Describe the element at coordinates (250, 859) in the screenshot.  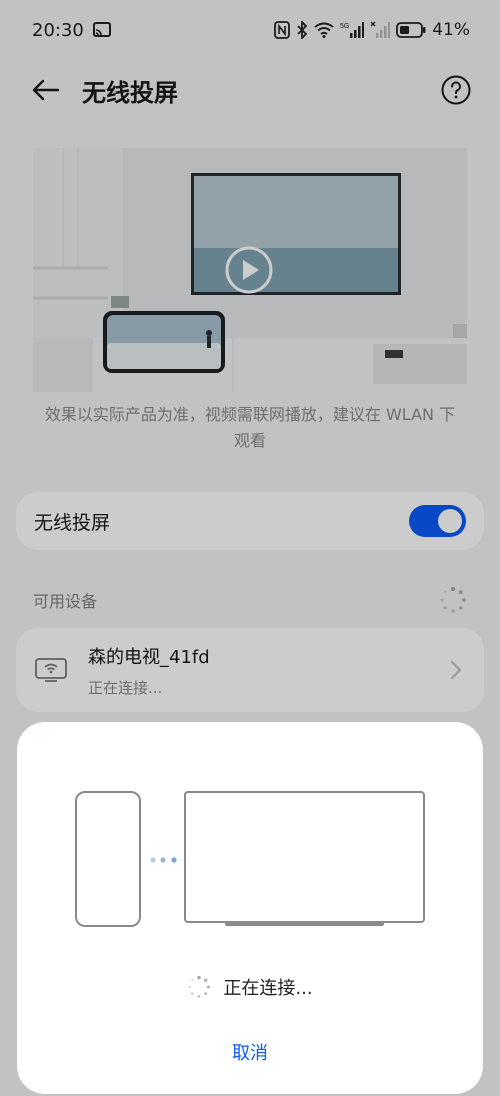
I see `phone-to-tv-illustration` at that location.